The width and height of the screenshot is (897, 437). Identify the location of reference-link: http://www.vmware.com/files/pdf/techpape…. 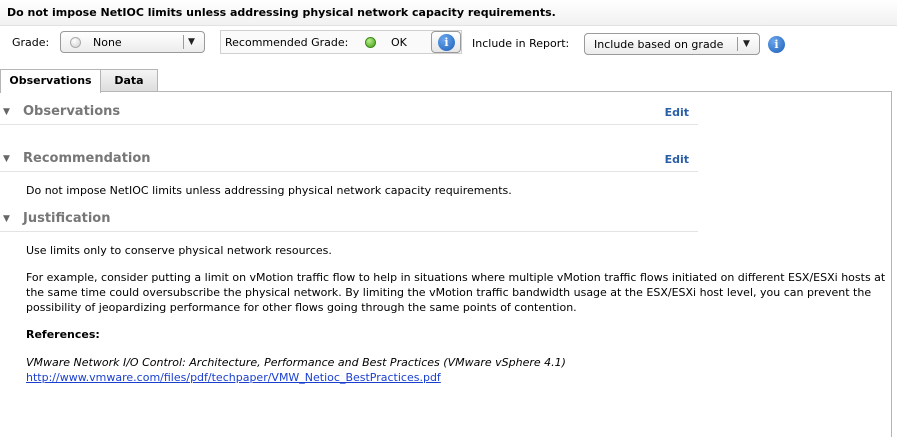
(233, 377).